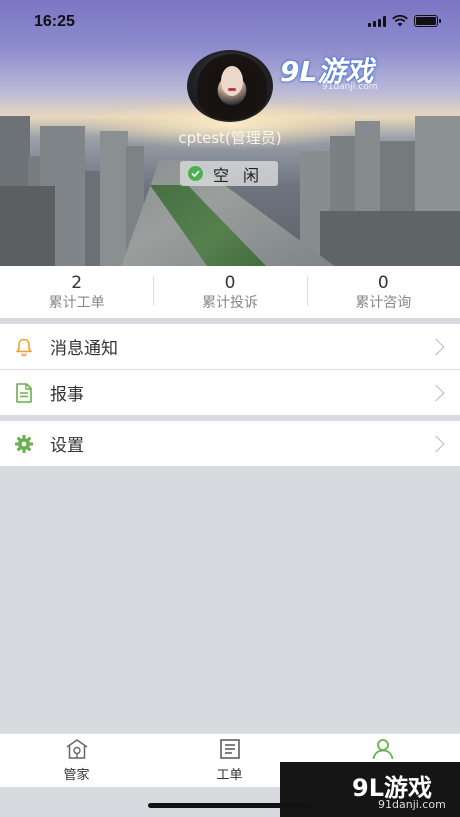 The height and width of the screenshot is (817, 460). What do you see at coordinates (67, 395) in the screenshot?
I see `menu-label: 报事` at bounding box center [67, 395].